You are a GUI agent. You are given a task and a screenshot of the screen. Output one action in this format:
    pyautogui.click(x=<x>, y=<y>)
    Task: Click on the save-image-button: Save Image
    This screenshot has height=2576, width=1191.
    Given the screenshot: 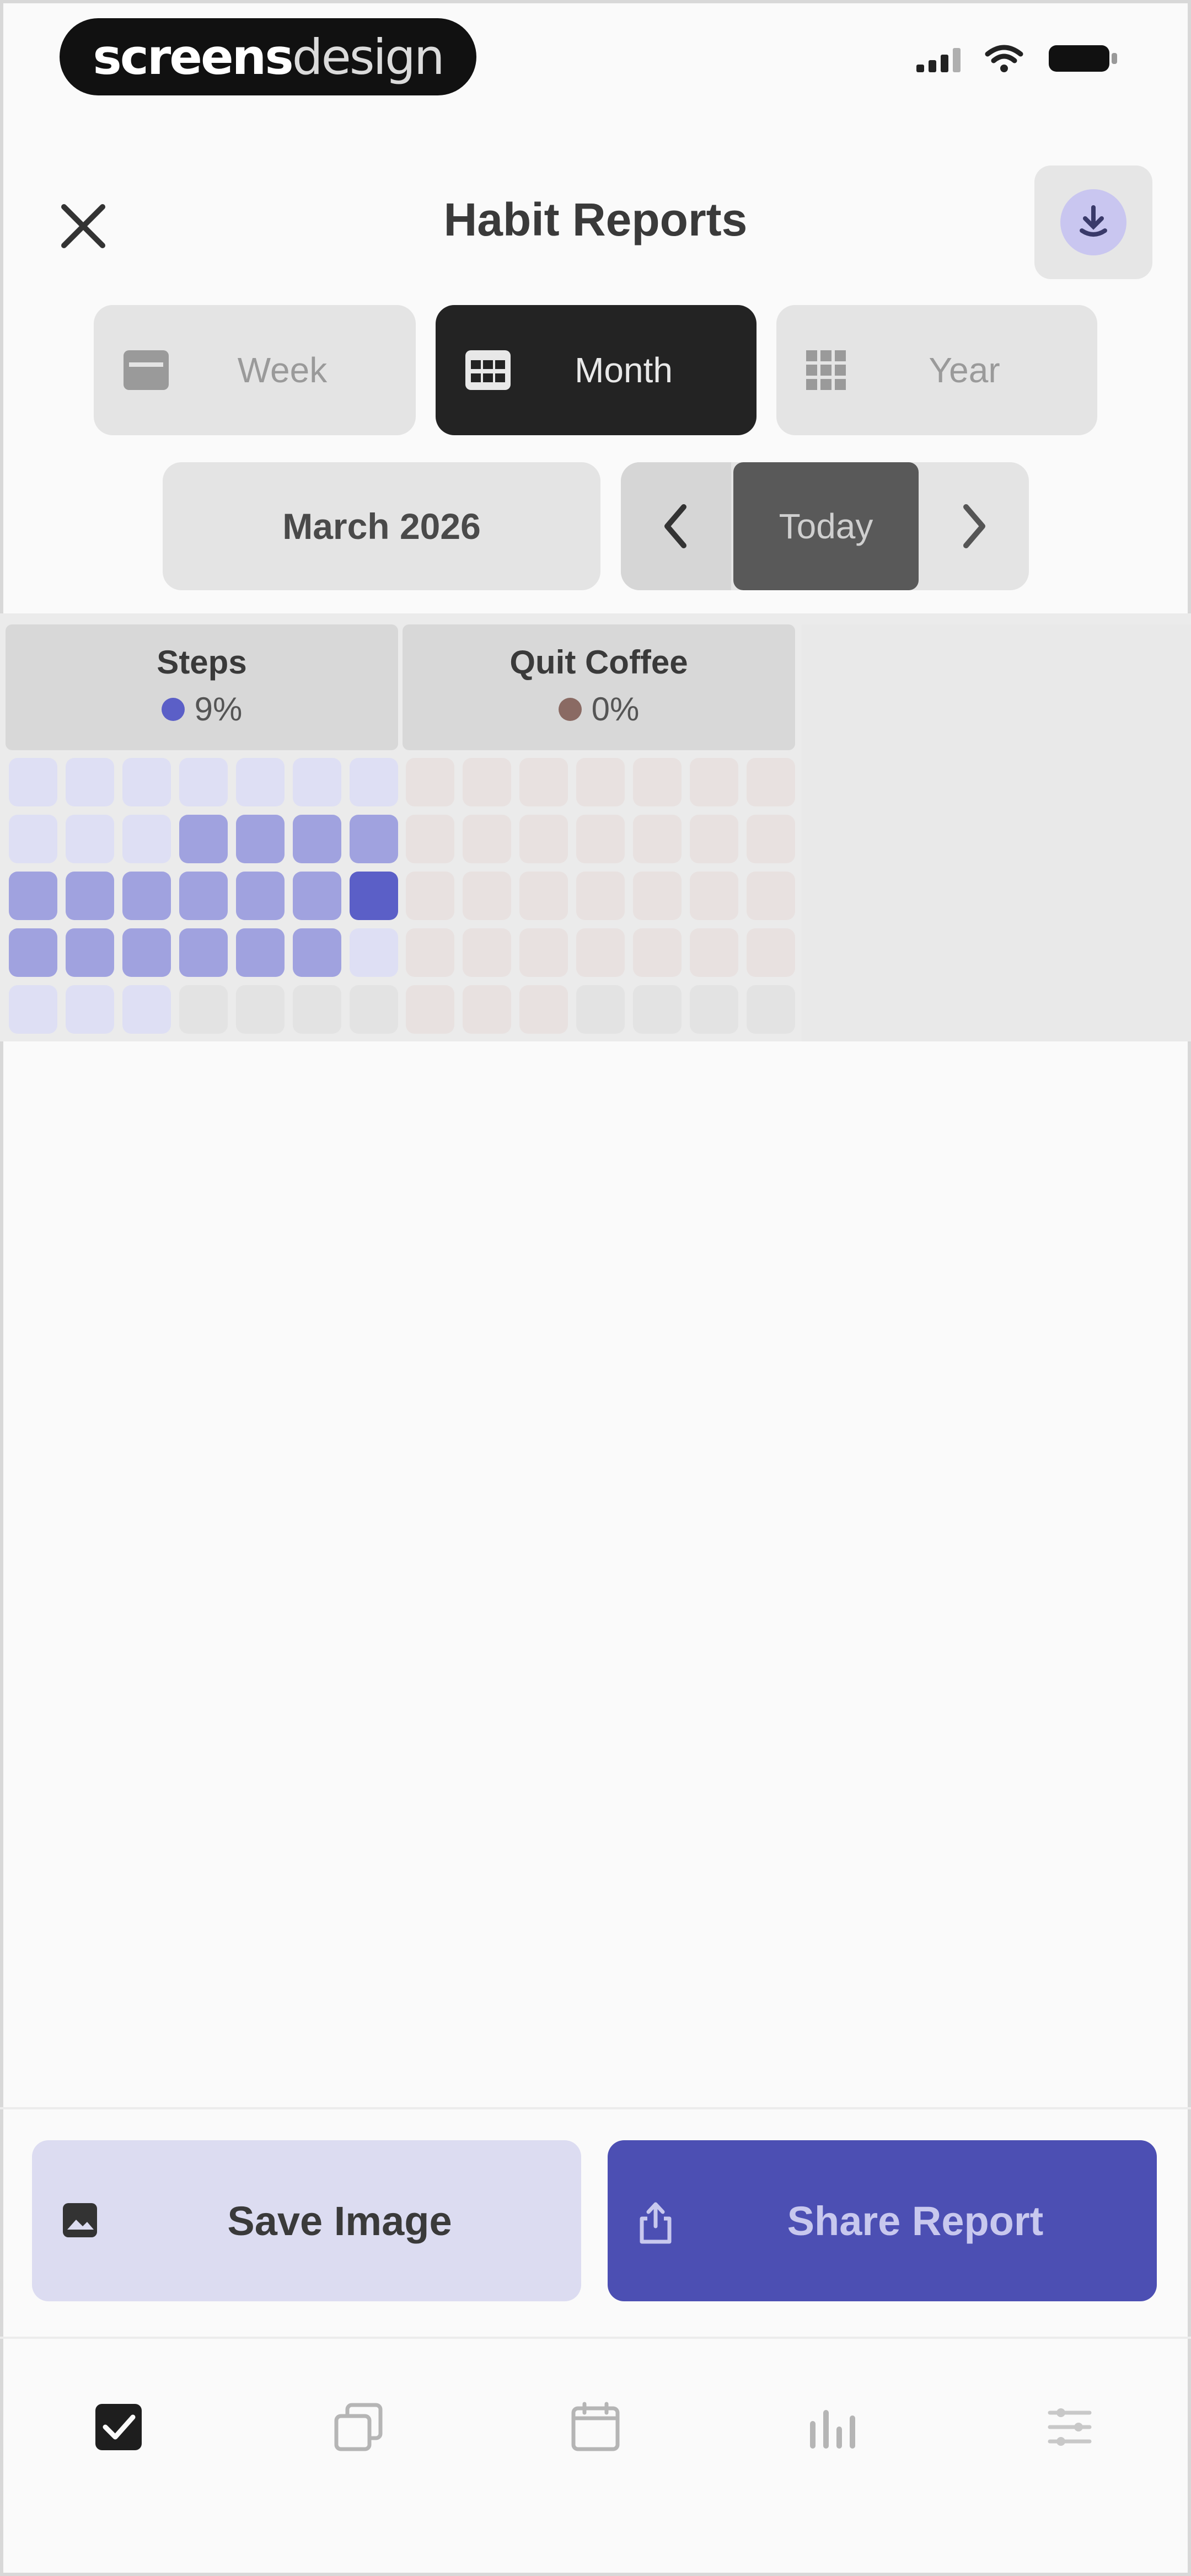 What is the action you would take?
    pyautogui.click(x=306, y=2220)
    